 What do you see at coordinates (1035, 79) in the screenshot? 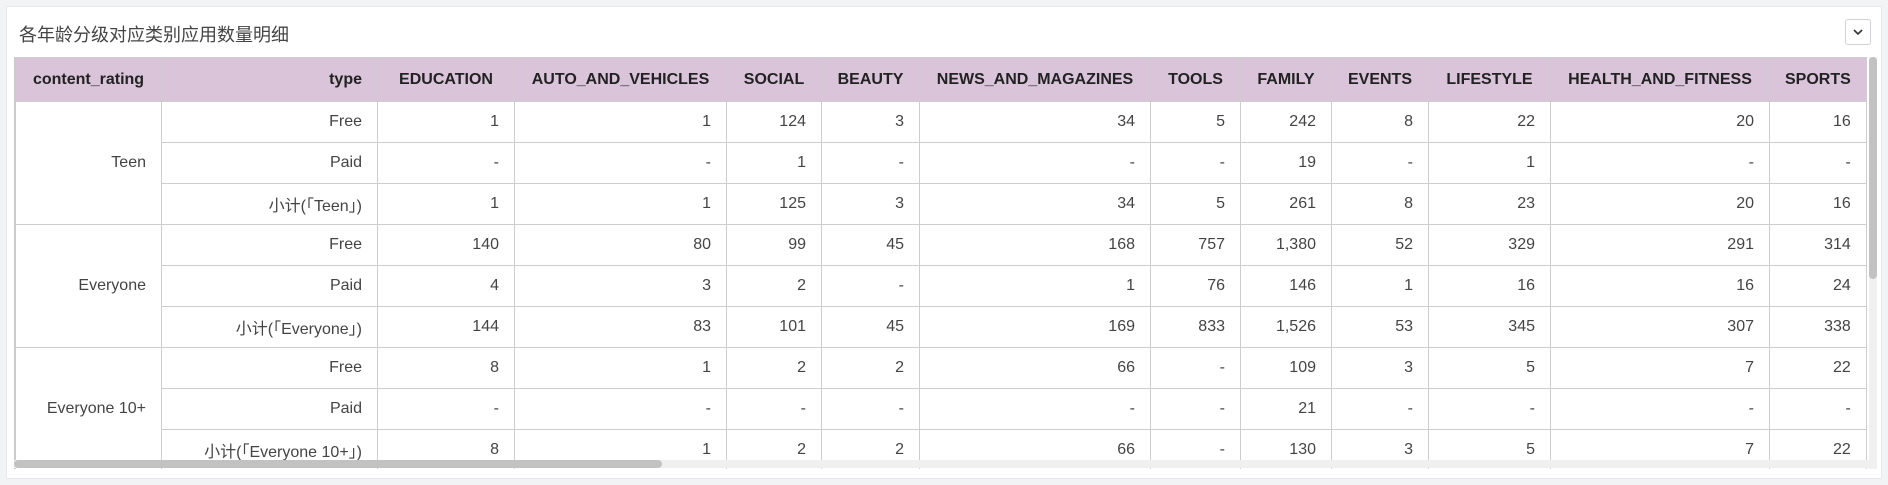
I see `column-header: NEWS_AND_MAGAZINES` at bounding box center [1035, 79].